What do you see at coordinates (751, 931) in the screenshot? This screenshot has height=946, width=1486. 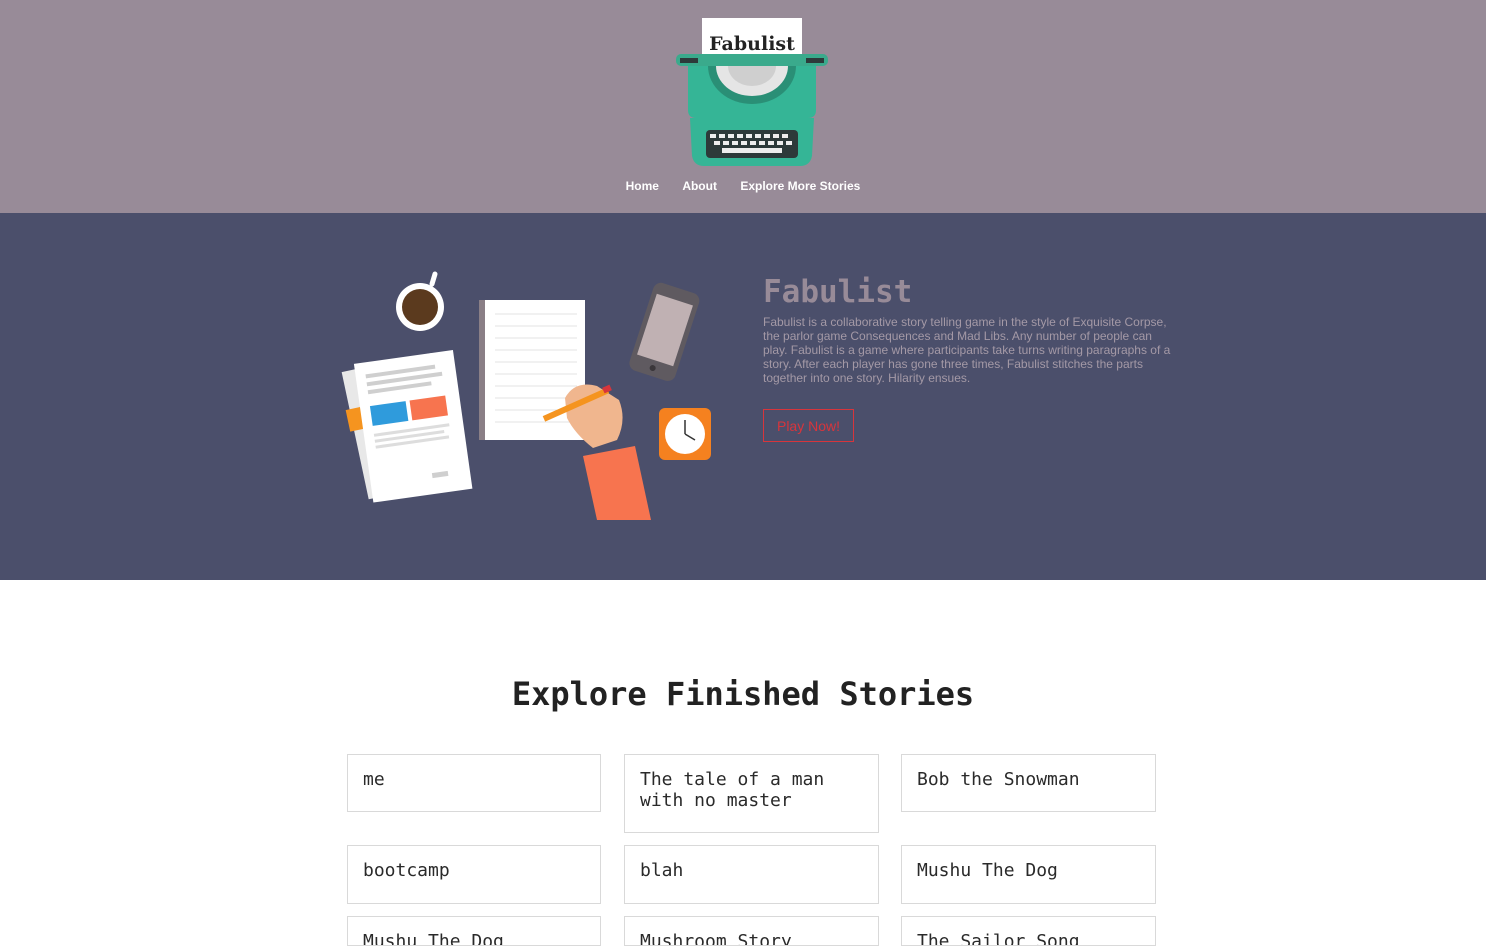 I see `story-card: Mushroom Story` at bounding box center [751, 931].